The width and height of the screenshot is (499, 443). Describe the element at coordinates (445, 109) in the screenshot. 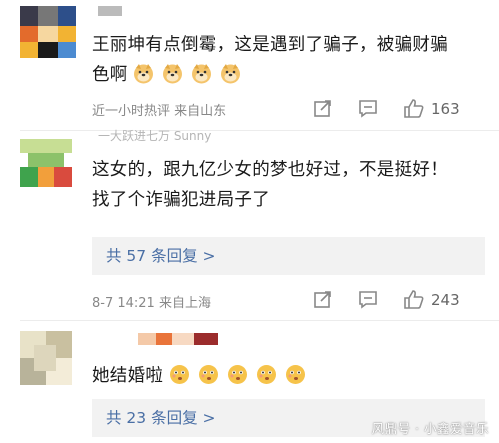

I see `like-count: 163` at that location.